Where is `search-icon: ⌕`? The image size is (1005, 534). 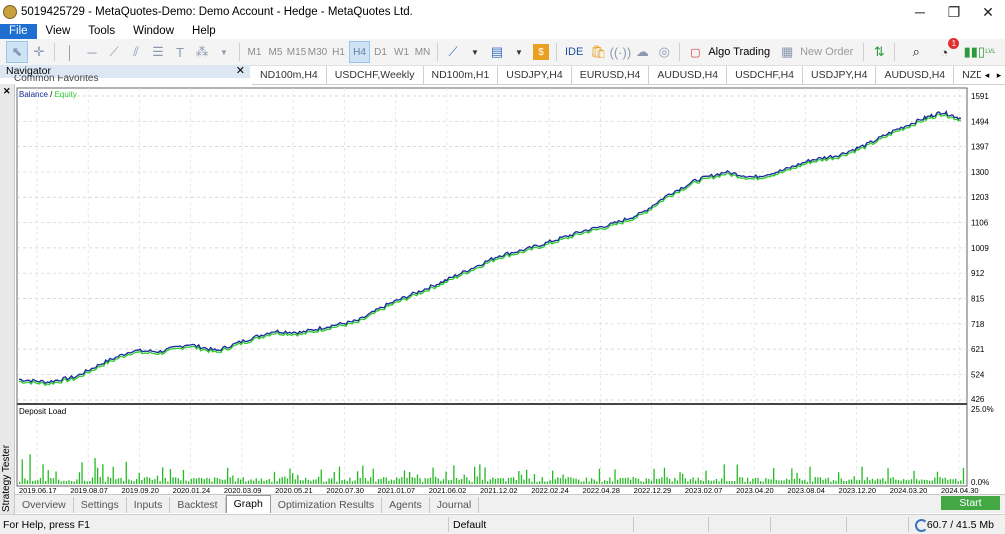
search-icon: ⌕ is located at coordinates (916, 52).